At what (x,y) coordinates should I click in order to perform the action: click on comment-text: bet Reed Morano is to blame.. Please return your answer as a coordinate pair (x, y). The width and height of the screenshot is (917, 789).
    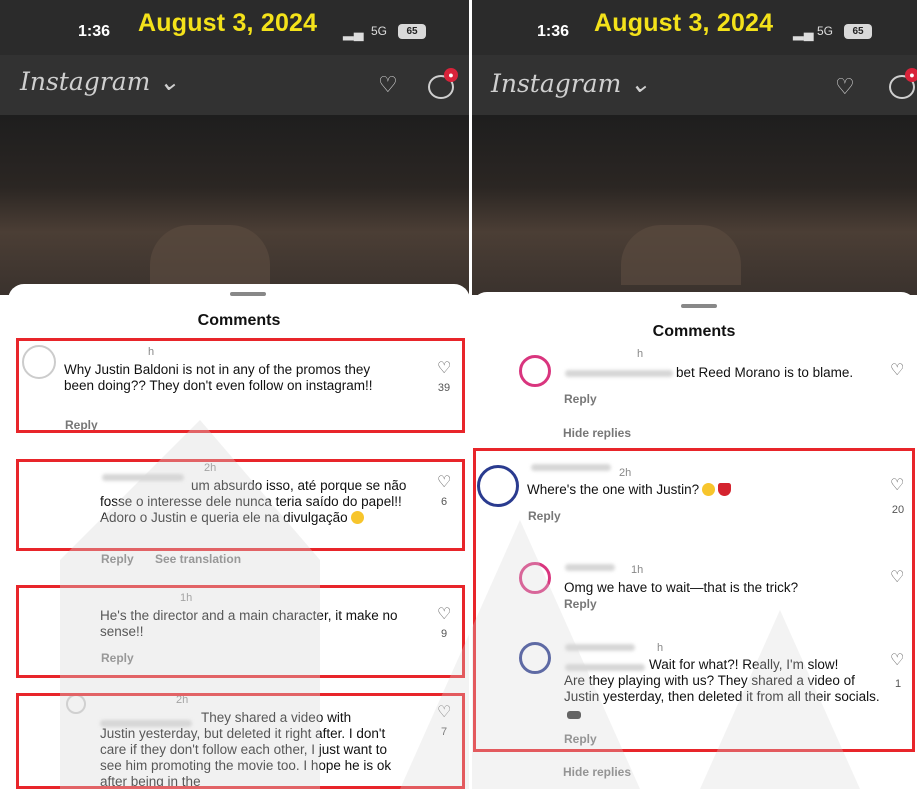
    Looking at the image, I should click on (765, 372).